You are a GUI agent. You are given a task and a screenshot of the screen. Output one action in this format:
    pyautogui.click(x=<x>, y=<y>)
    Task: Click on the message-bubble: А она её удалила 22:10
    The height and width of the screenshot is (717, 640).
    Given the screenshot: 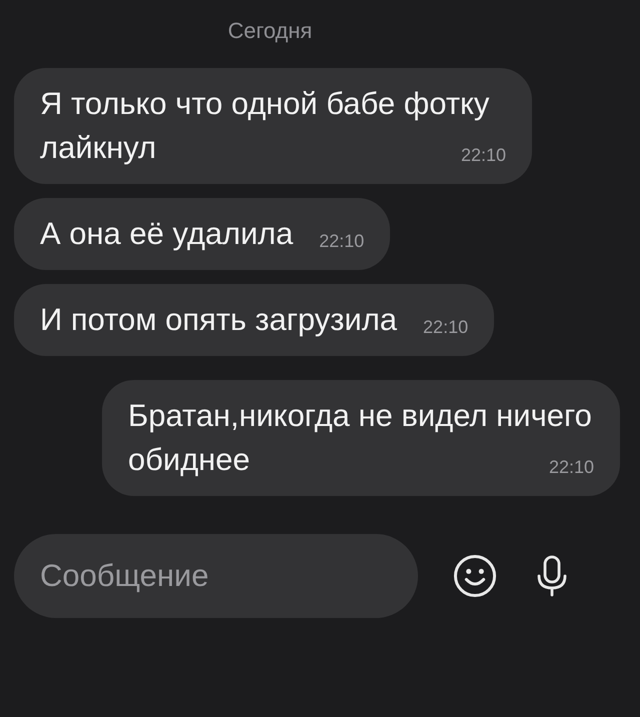 What is the action you would take?
    pyautogui.click(x=202, y=234)
    